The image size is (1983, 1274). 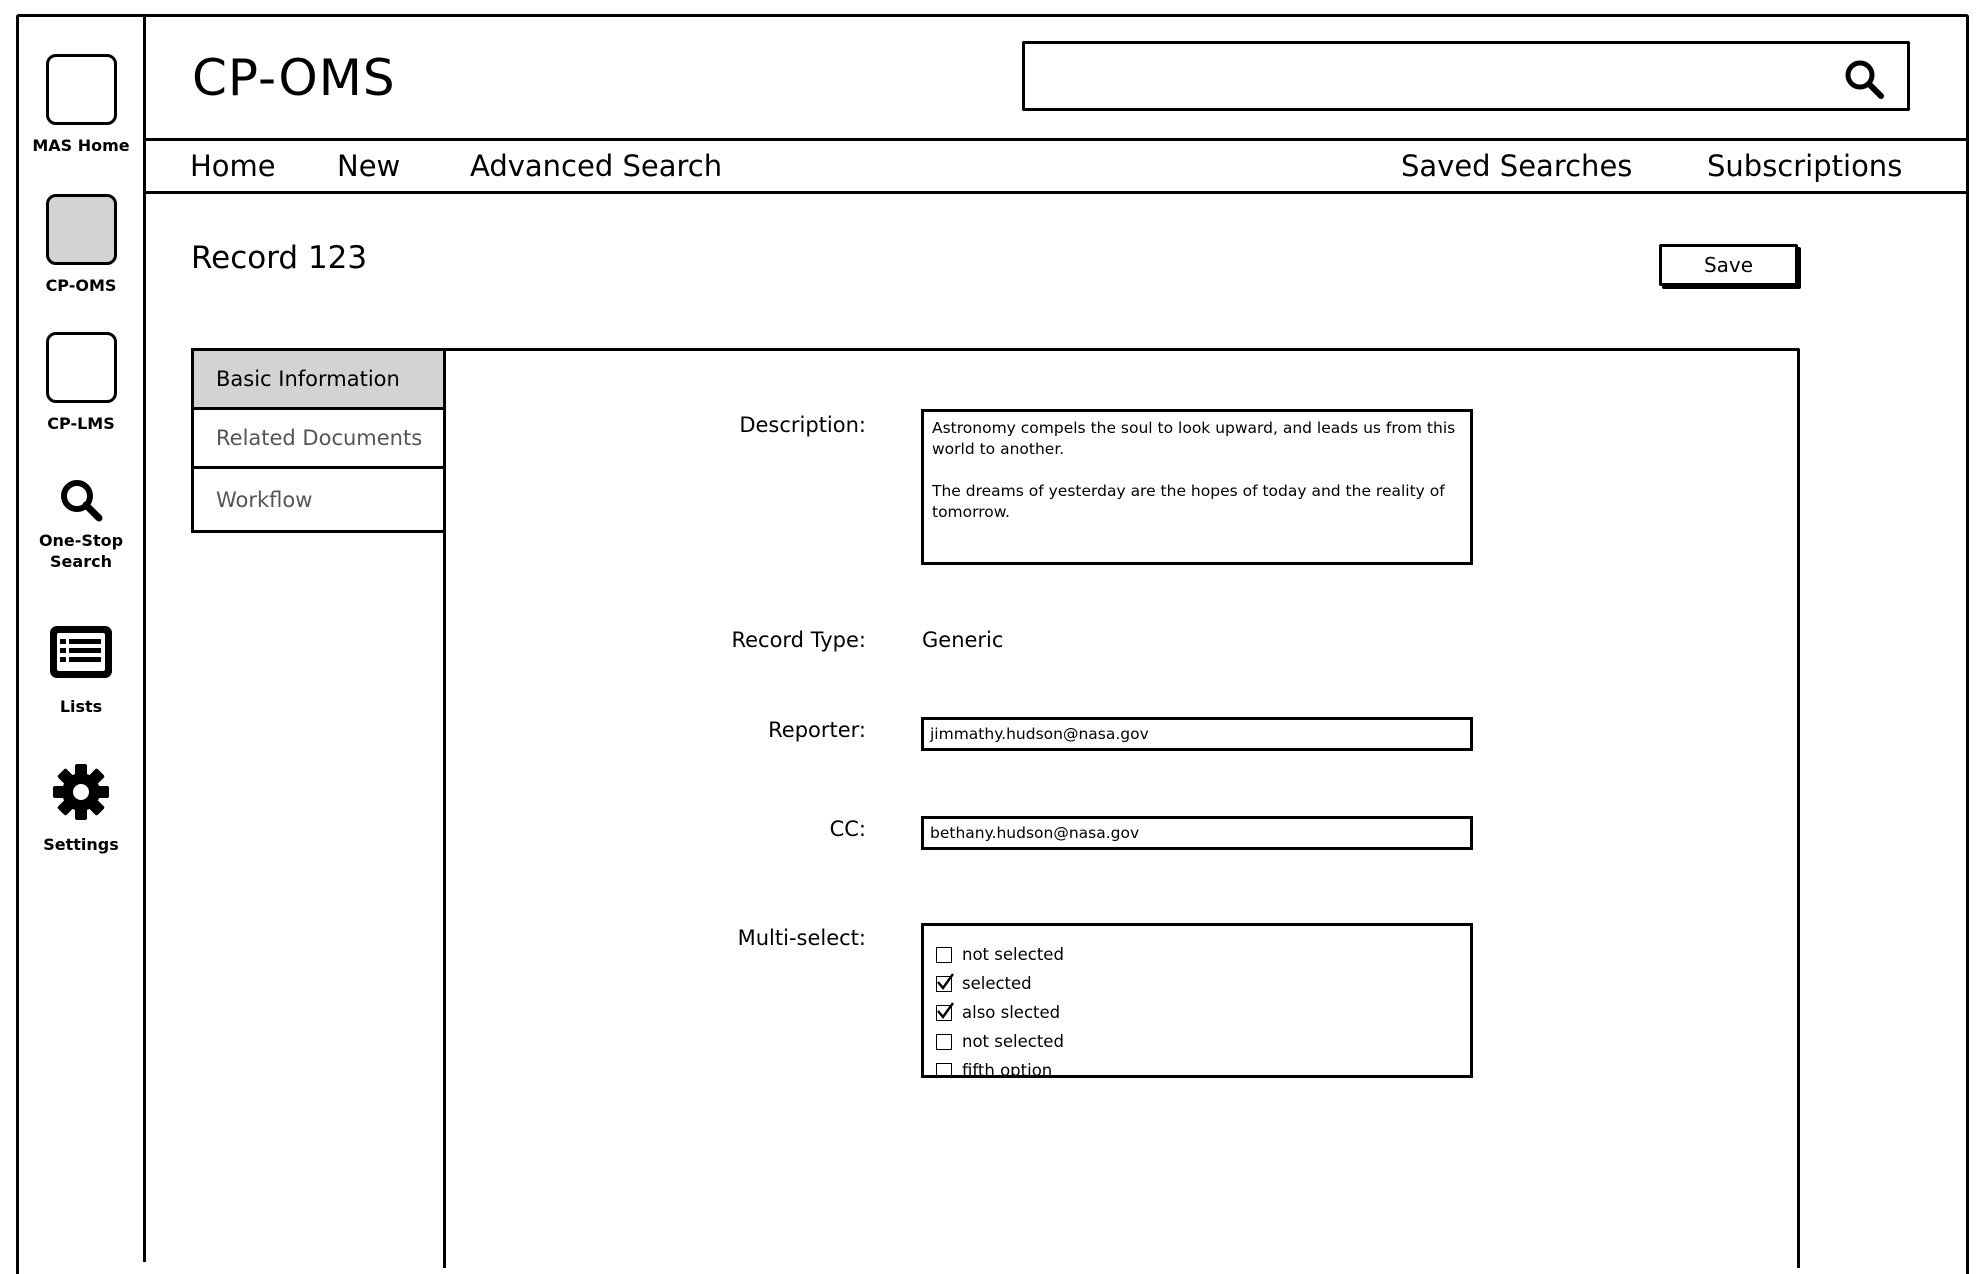 I want to click on rail-item-mas-home: MAS Home, so click(x=81, y=105).